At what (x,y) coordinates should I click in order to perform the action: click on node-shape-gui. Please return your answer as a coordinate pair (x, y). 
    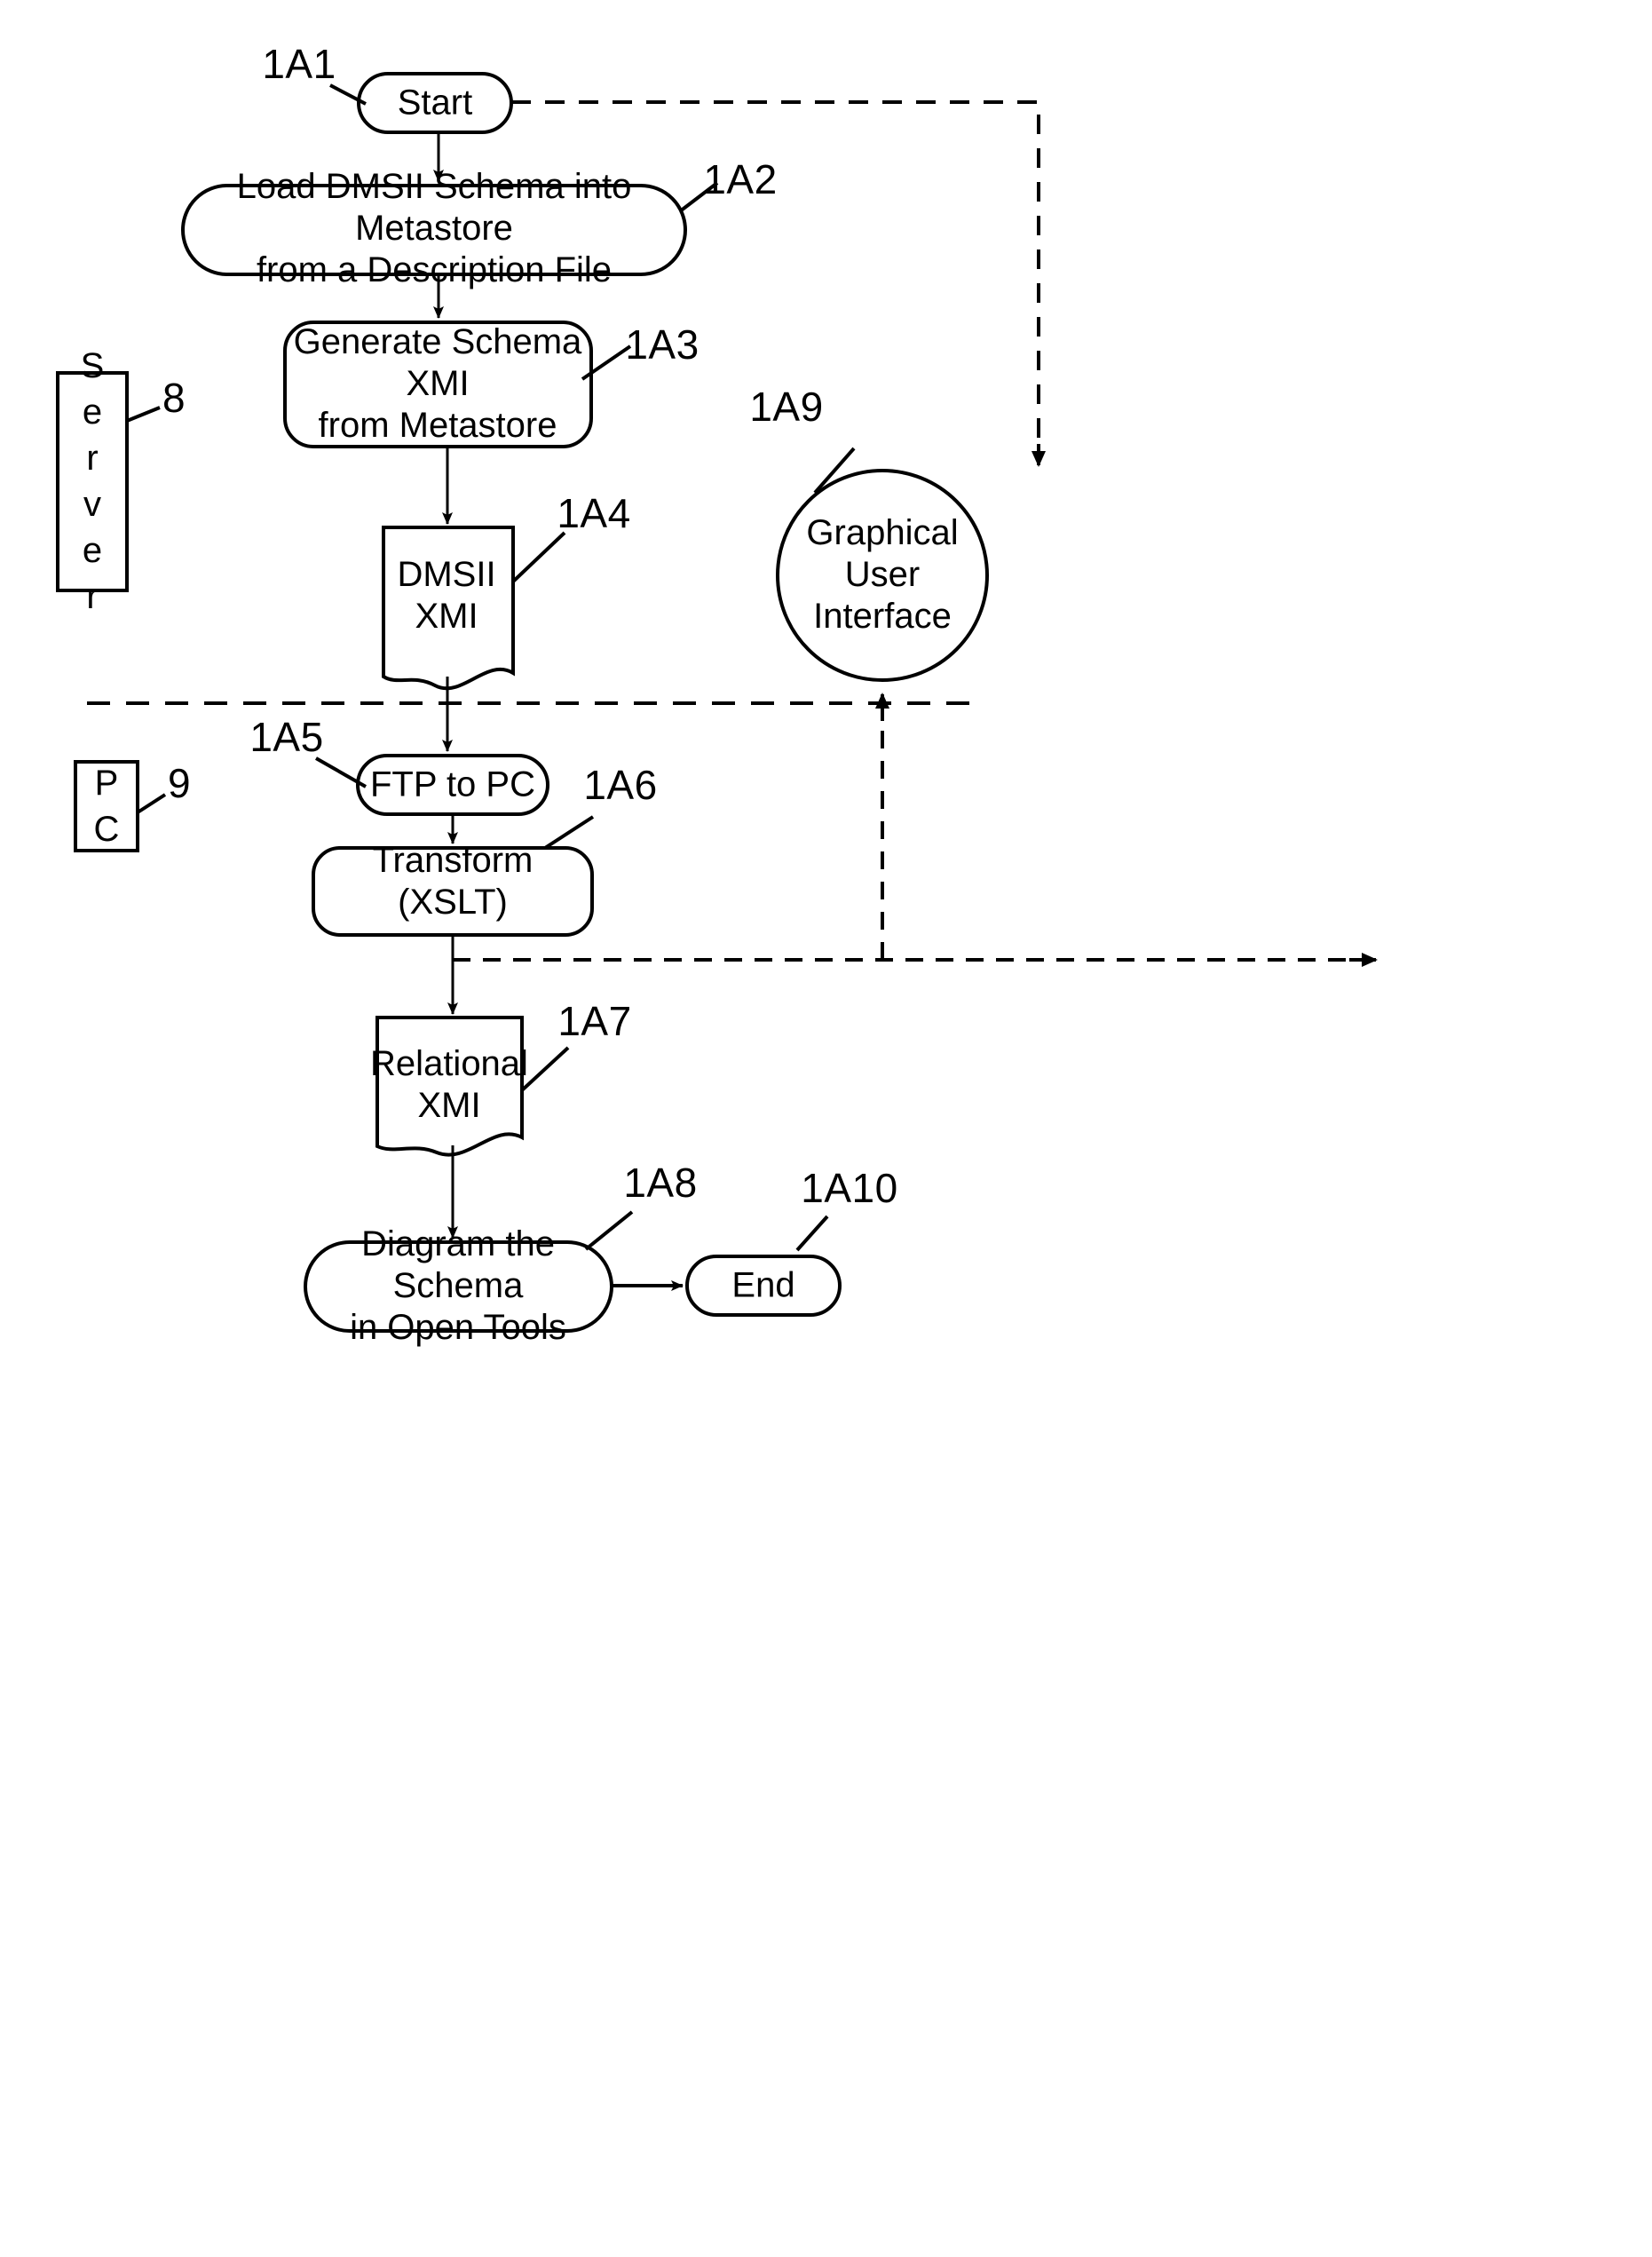
    Looking at the image, I should click on (882, 576).